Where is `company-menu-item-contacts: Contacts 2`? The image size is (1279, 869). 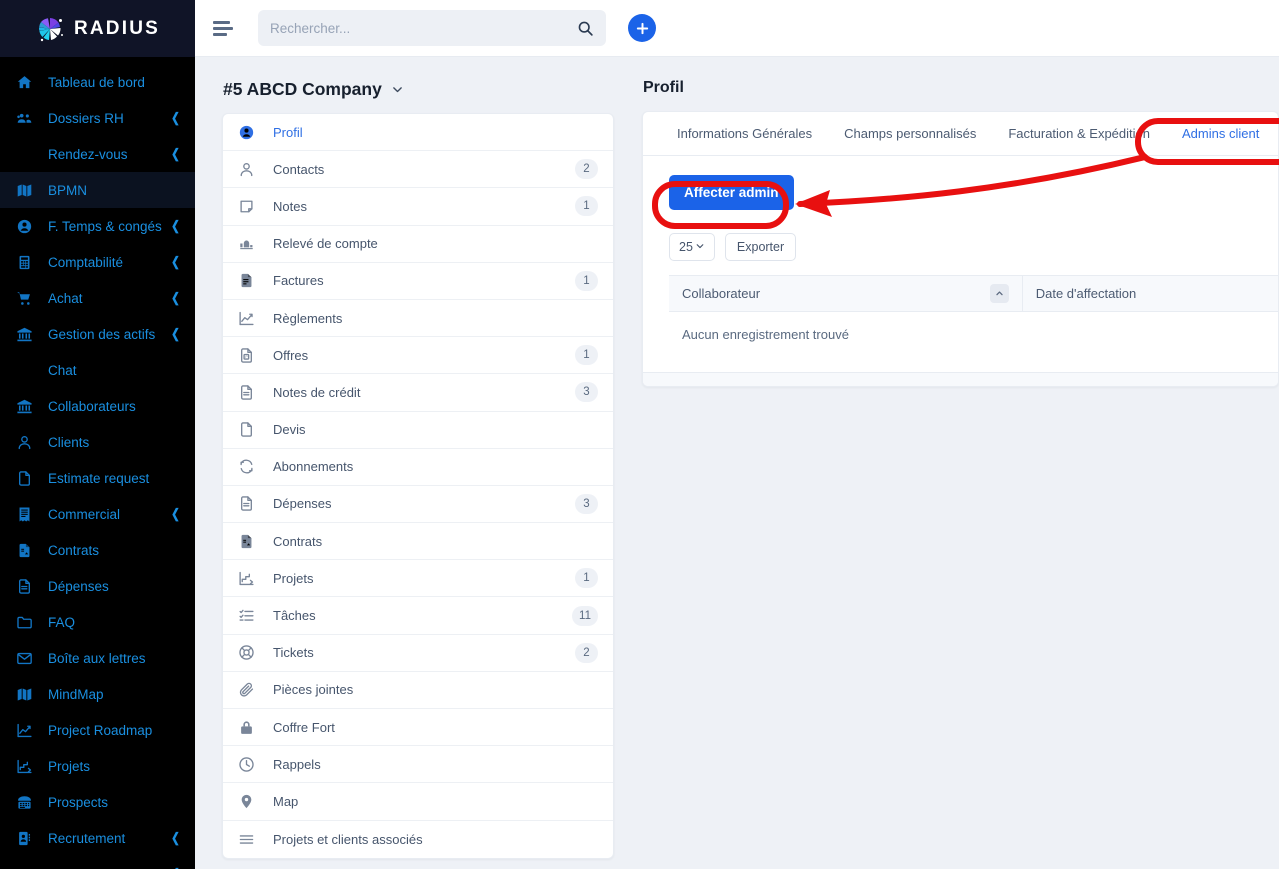
company-menu-item-contacts: Contacts 2 is located at coordinates (418, 170).